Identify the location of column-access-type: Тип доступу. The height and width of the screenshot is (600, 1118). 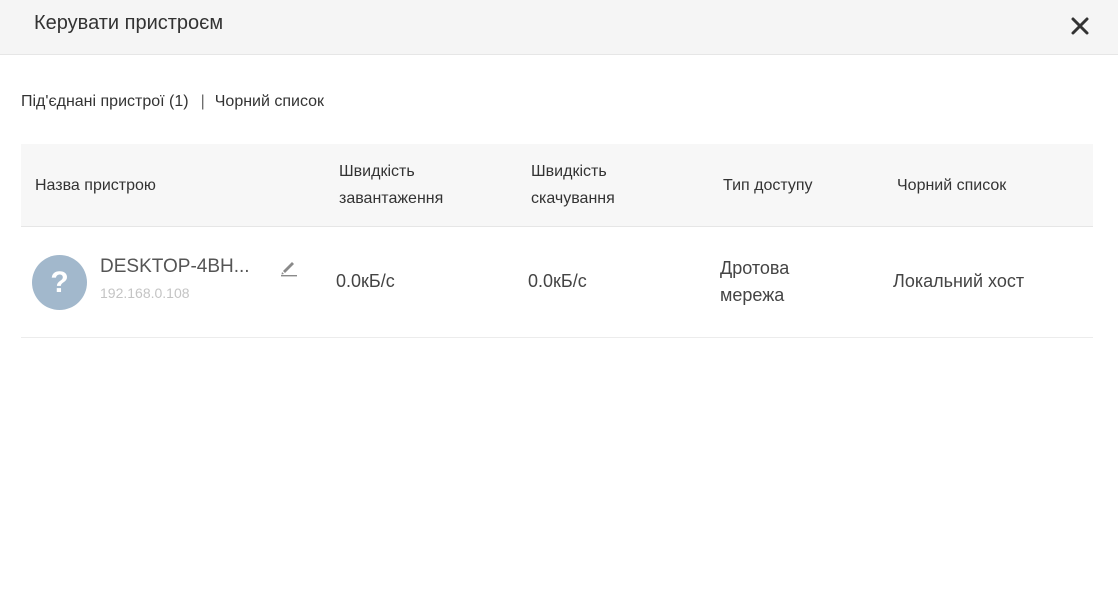
(768, 185).